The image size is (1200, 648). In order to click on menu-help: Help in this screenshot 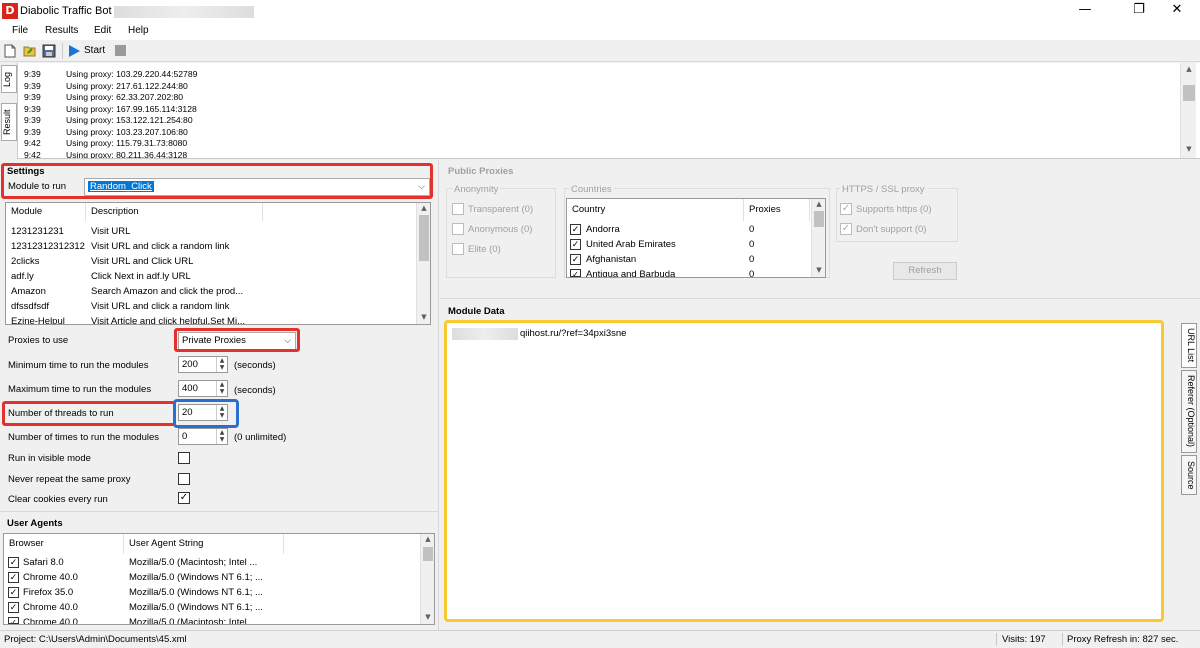, I will do `click(138, 30)`.